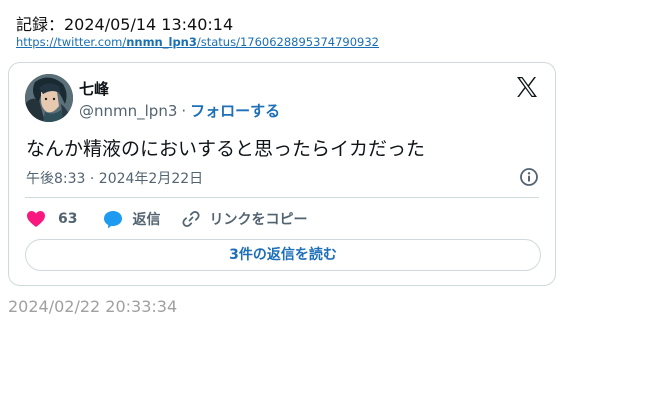 The height and width of the screenshot is (402, 660). I want to click on follow-button: フォローする, so click(235, 111).